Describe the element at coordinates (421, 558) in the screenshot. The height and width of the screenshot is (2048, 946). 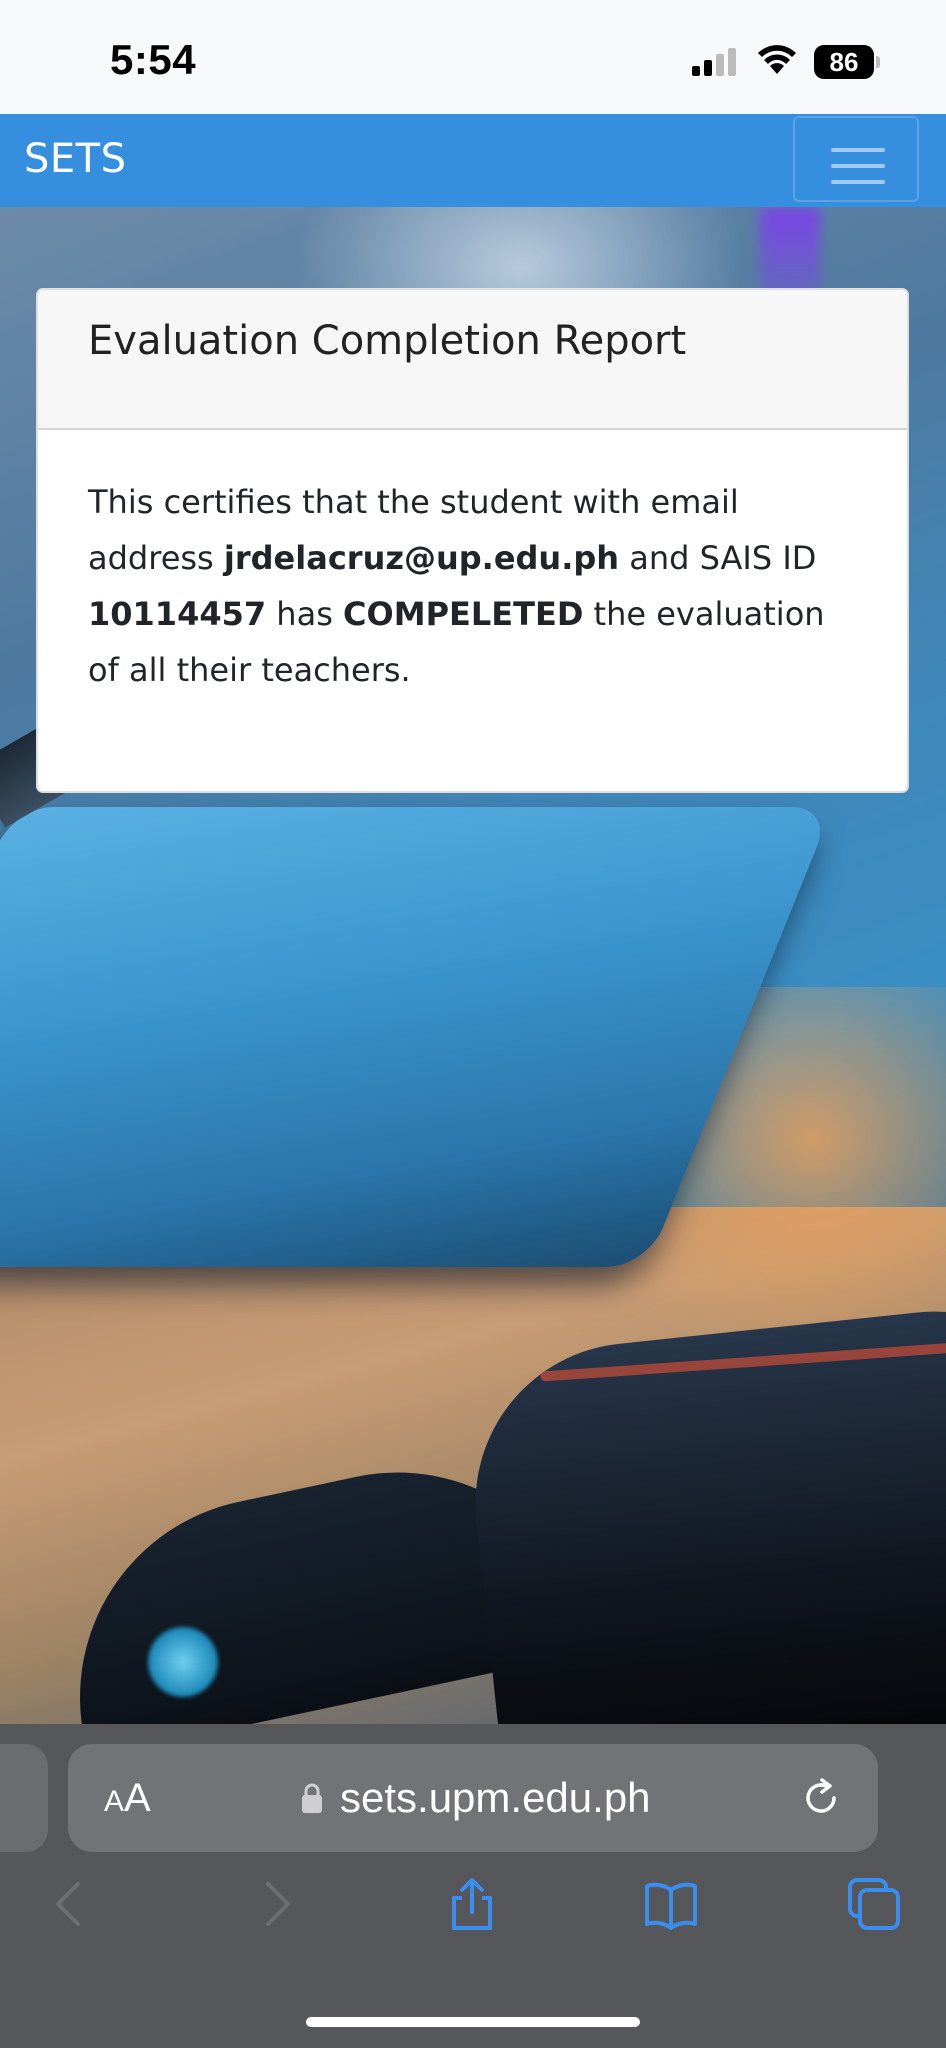
I see `student-email: jrdelacruz@up.edu.ph` at that location.